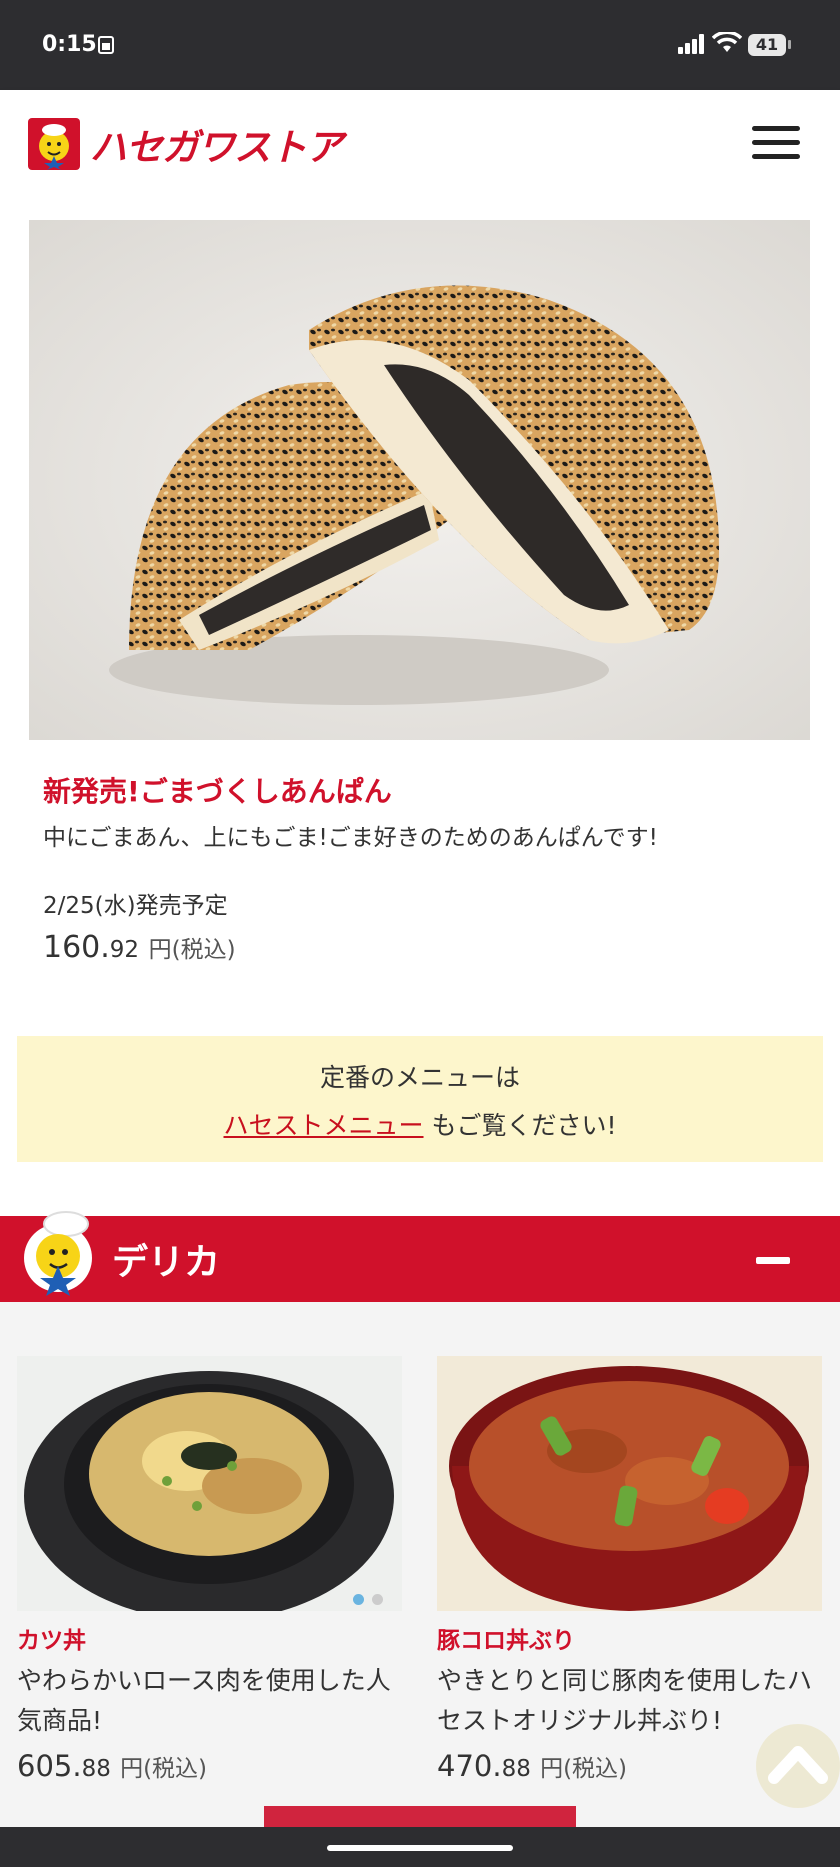 This screenshot has height=1867, width=840. I want to click on butakoro-don-photo, so click(629, 1483).